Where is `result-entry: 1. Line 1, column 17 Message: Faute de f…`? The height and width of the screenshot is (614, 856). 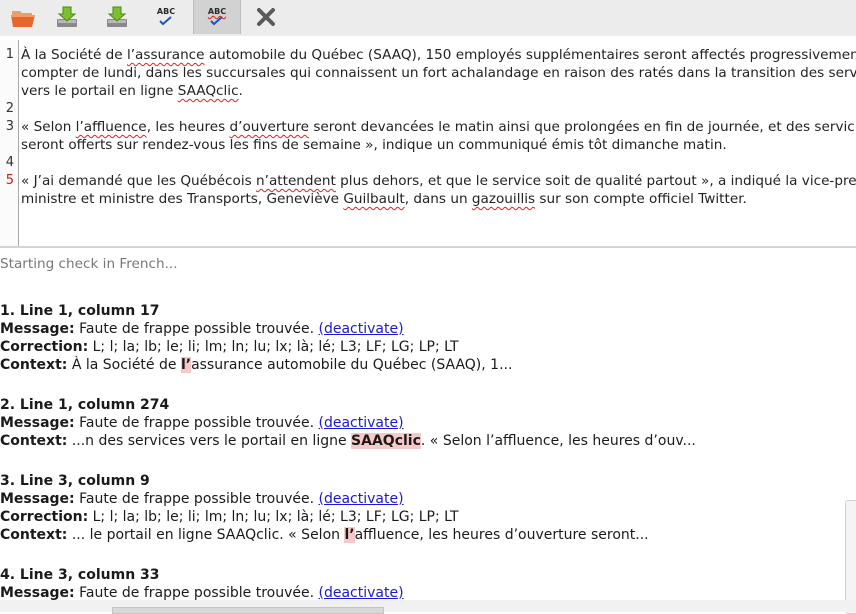 result-entry: 1. Line 1, column 17 Message: Faute de f… is located at coordinates (428, 338).